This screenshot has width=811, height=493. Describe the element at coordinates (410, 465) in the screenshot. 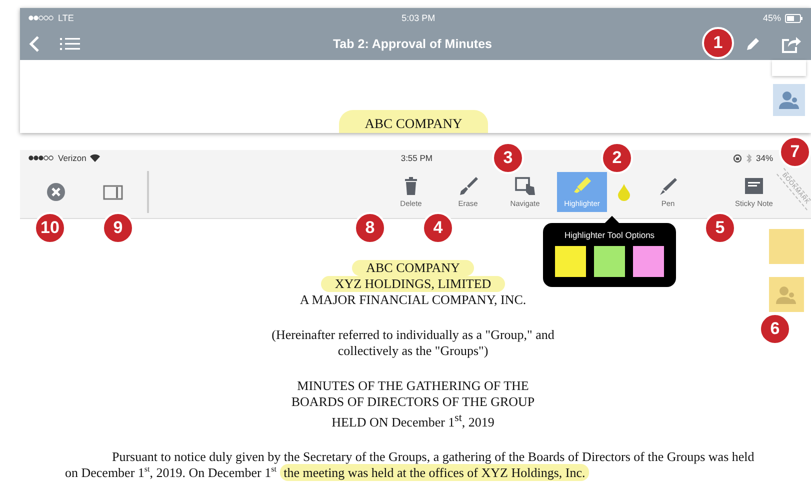

I see `body-paragraph: Pursuant to notice duly given by the Secretary of the Groups, a gathering of the Boards of Directors of the Groups was held on December 1$^{st}$, 2019. On December 1$^{st}$ the meeting was held at the offices of XYZ Holdings, Inc.` at that location.